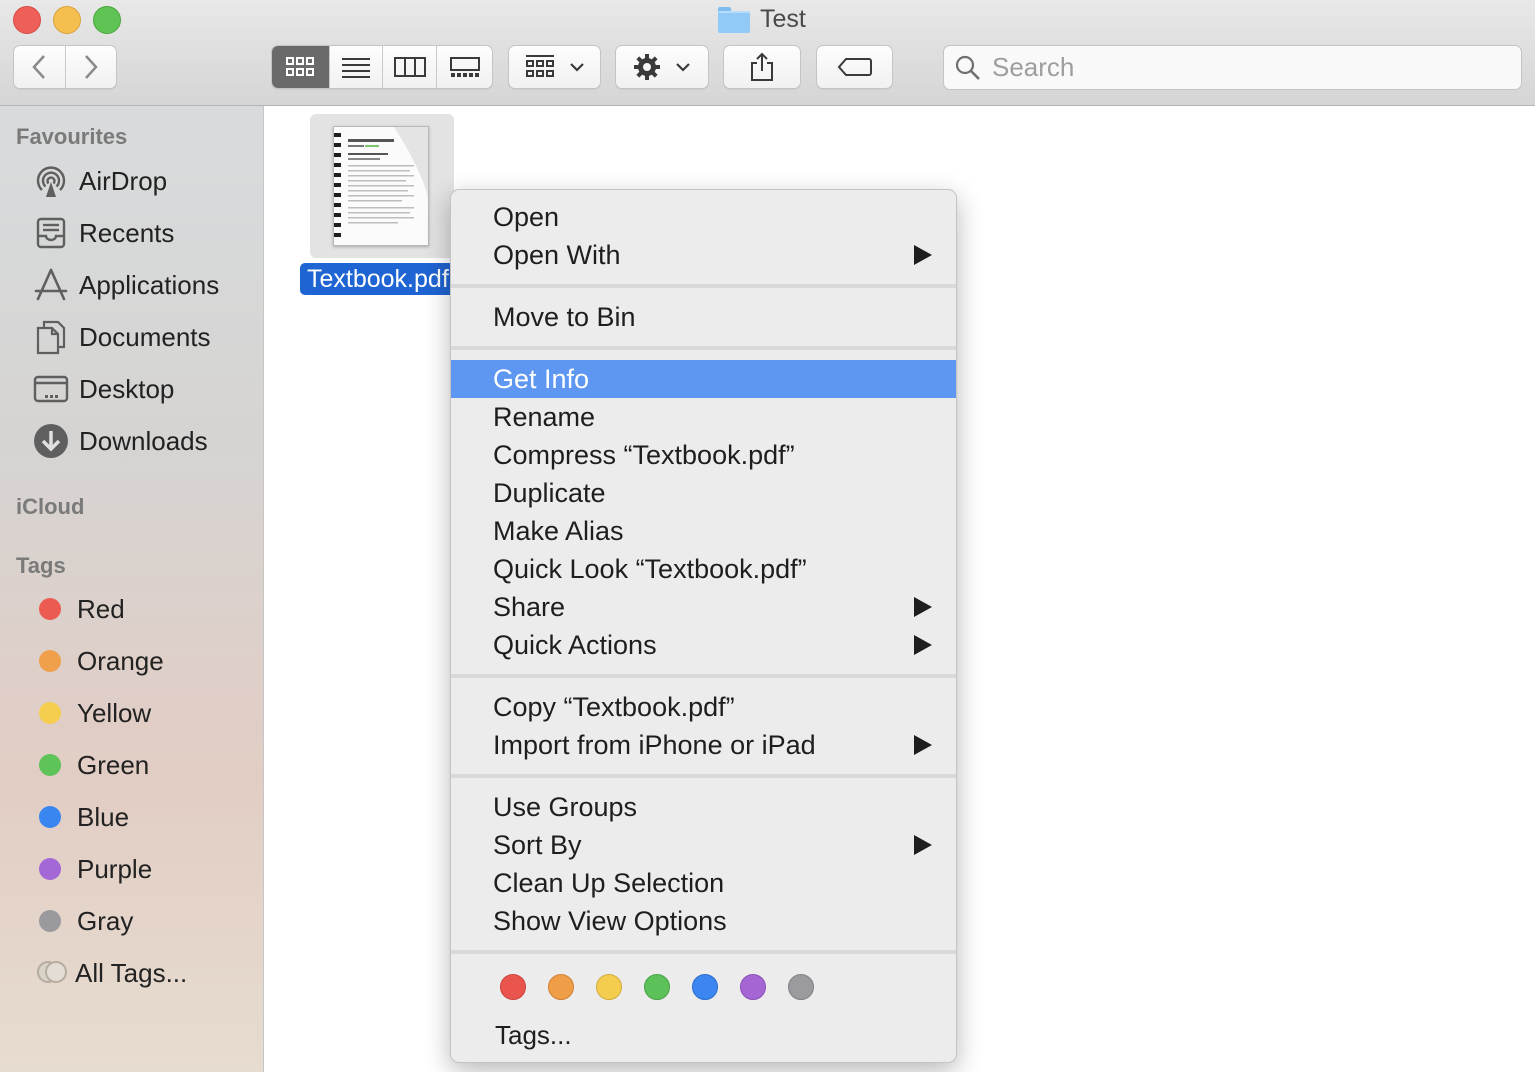 This screenshot has width=1535, height=1072. Describe the element at coordinates (783, 18) in the screenshot. I see `window-title-label: Test` at that location.